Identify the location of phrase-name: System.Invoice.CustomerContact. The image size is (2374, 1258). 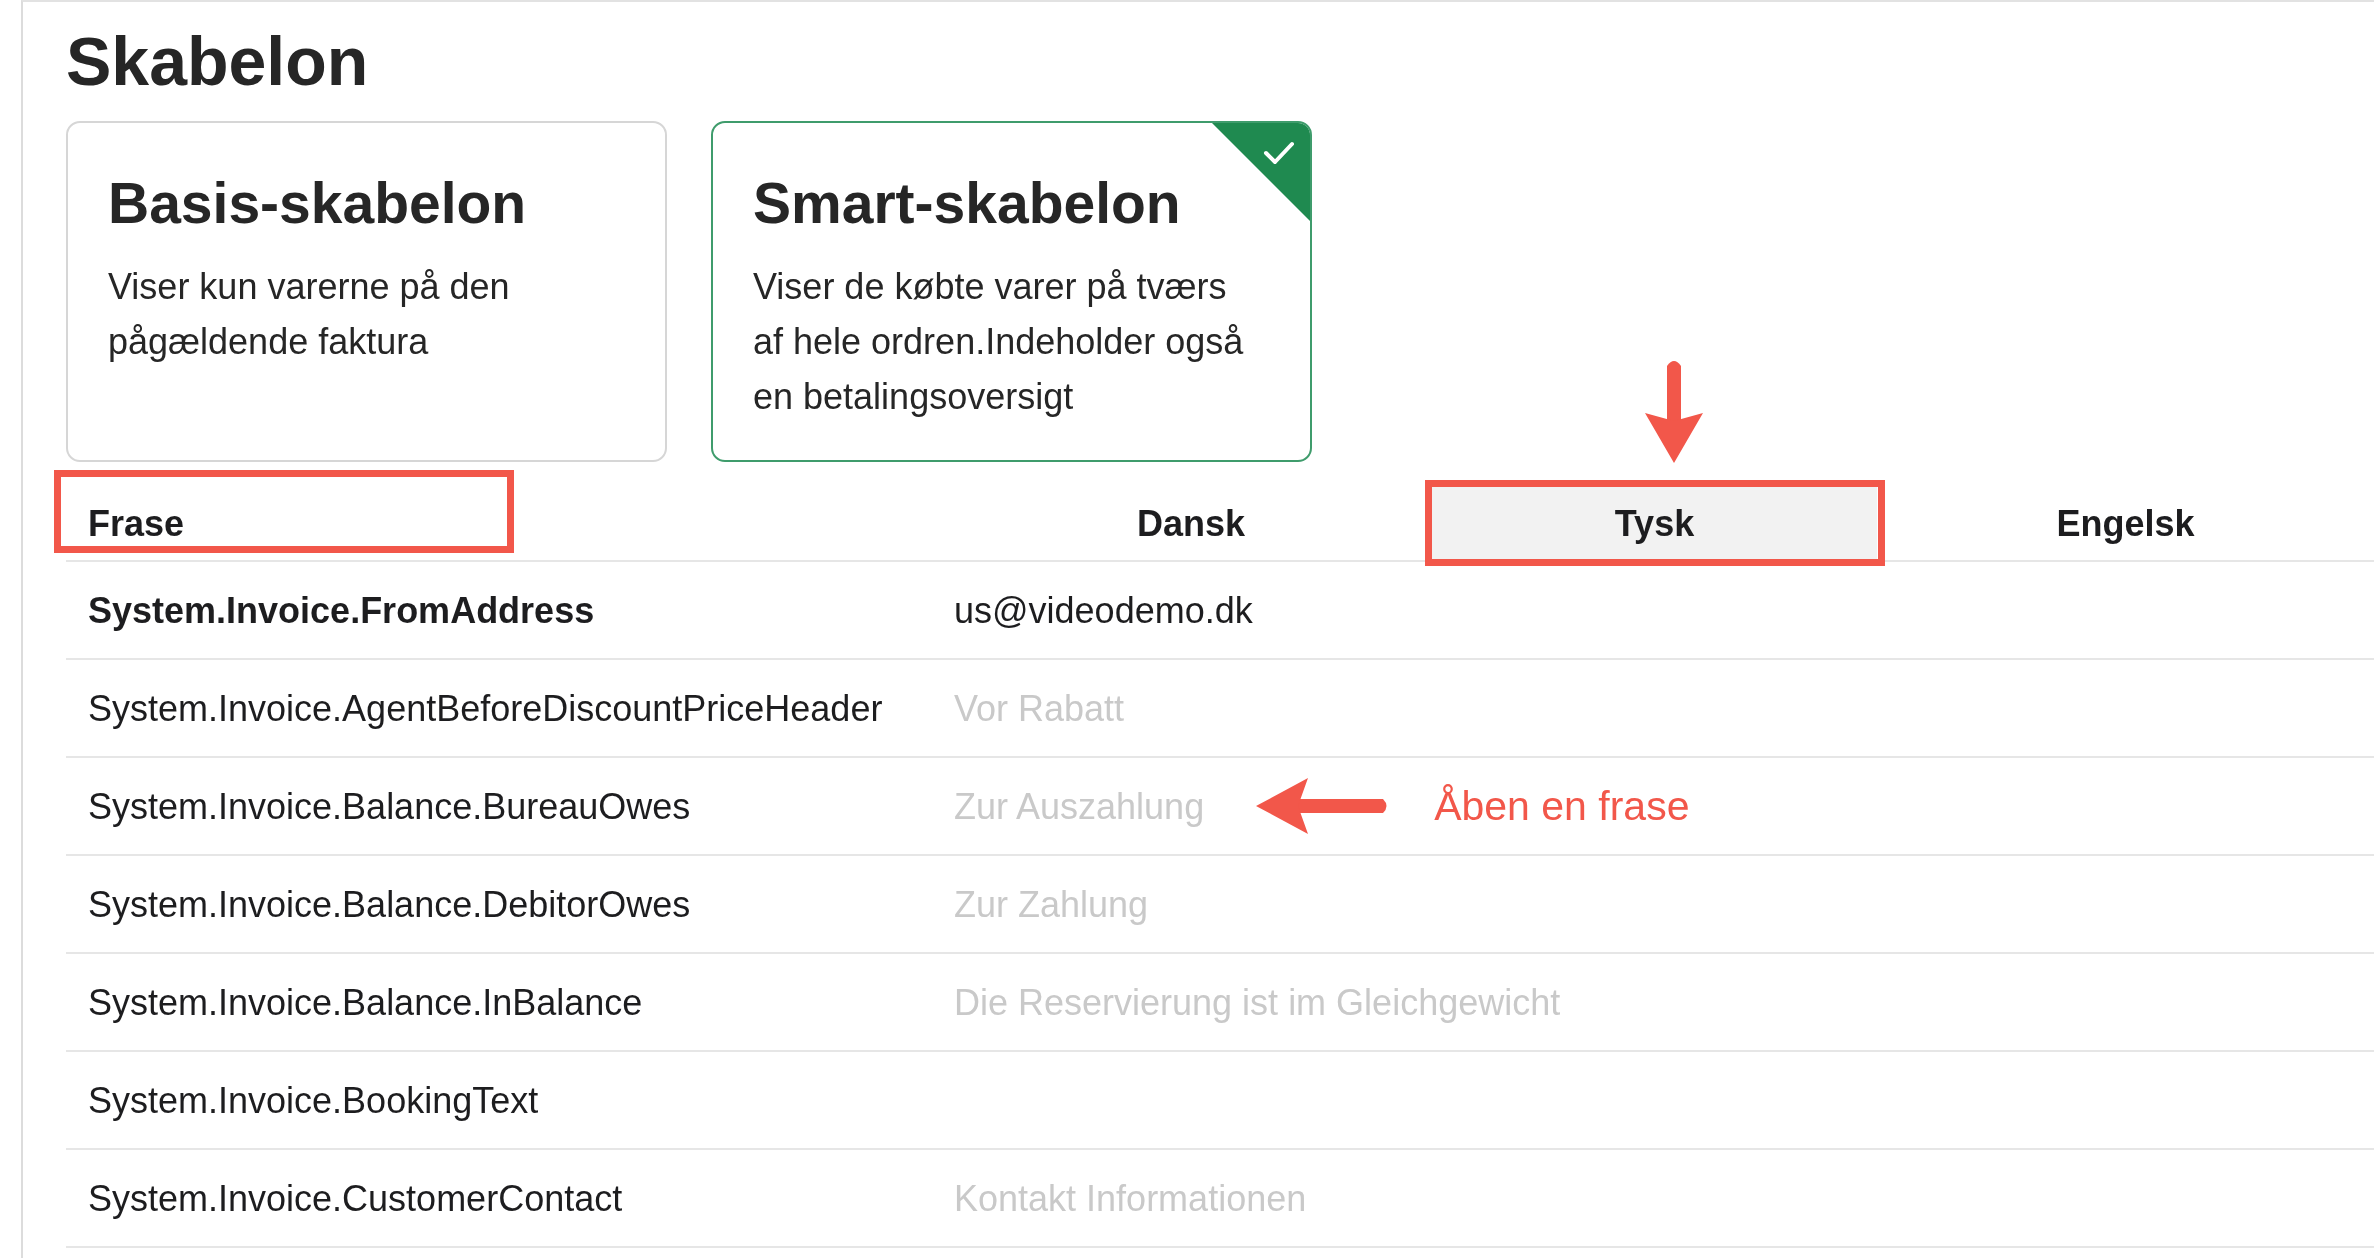
(508, 1198).